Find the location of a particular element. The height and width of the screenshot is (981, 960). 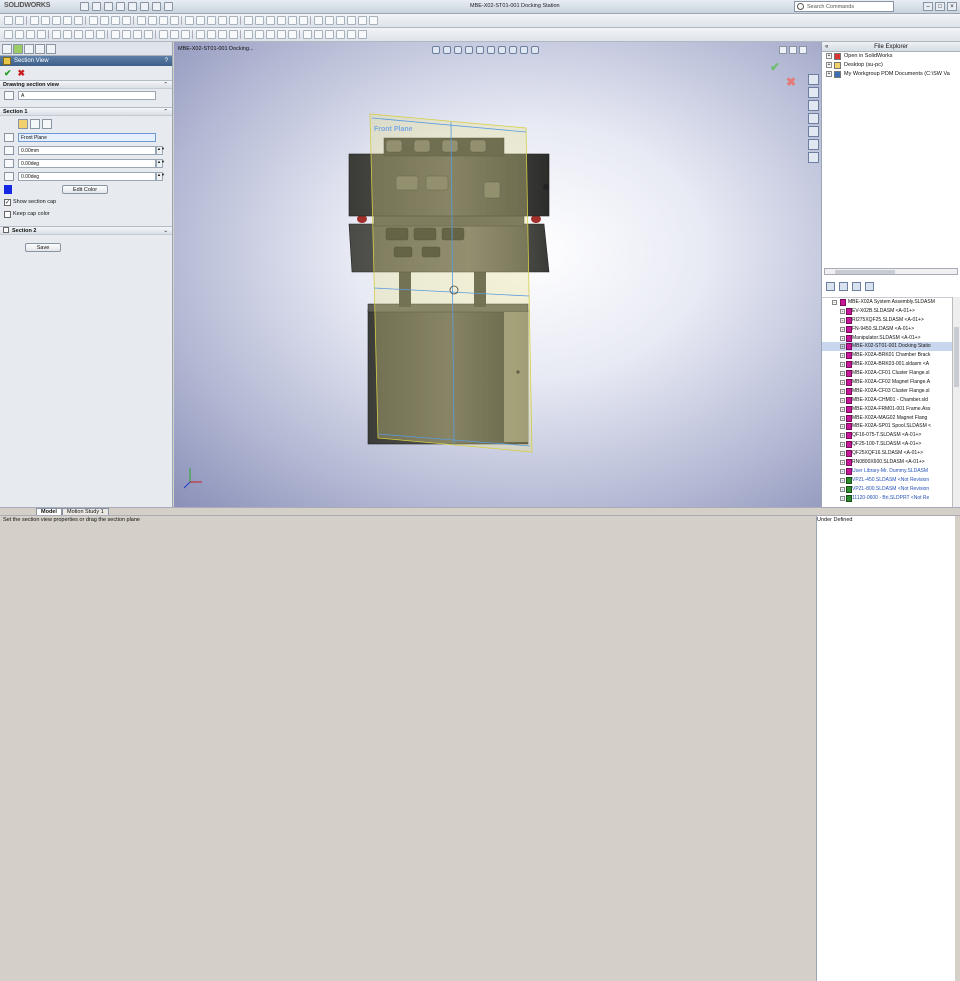

draft-icon is located at coordinates (126, 34).